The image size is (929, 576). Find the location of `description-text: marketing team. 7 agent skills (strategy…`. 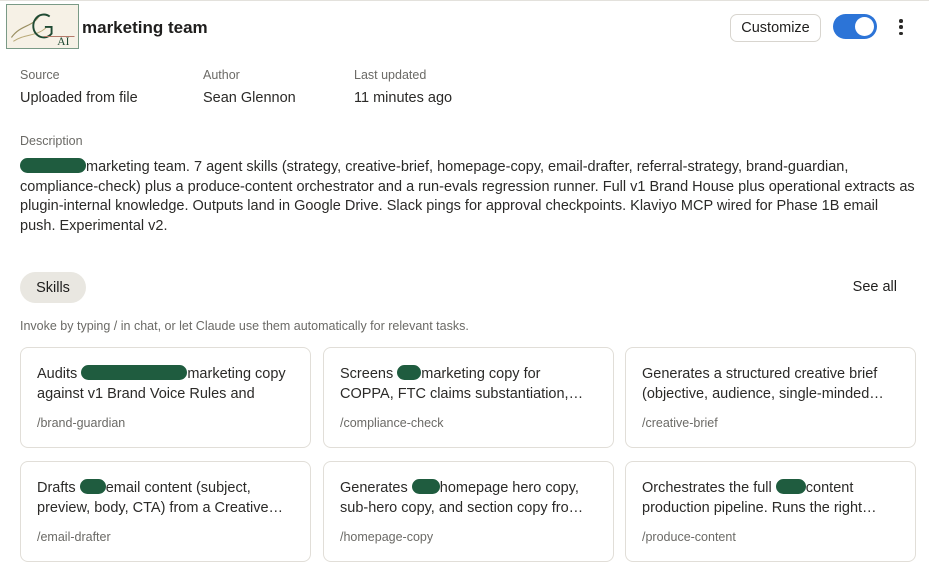

description-text: marketing team. 7 agent skills (strategy… is located at coordinates (467, 197).